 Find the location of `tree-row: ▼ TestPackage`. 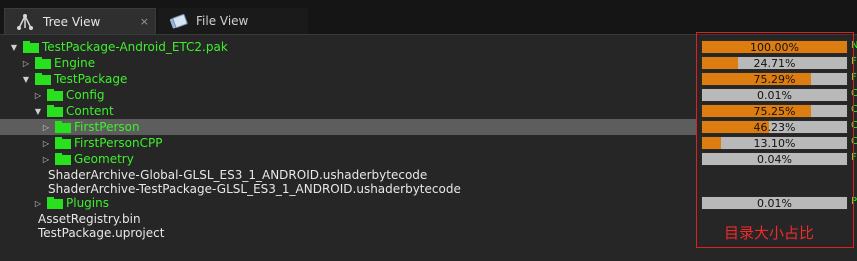

tree-row: ▼ TestPackage is located at coordinates (350, 79).